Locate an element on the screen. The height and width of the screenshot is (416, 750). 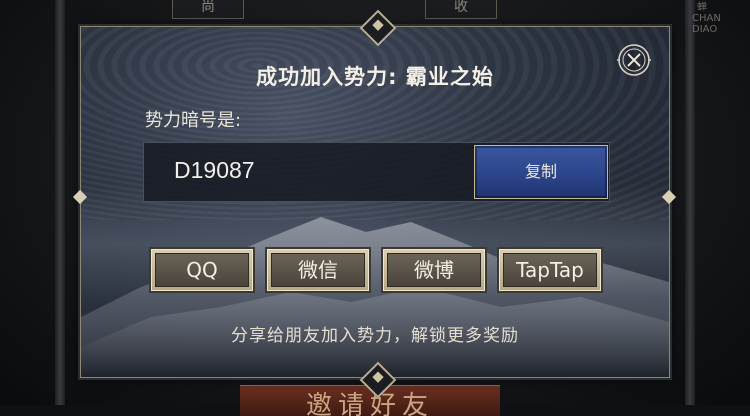
share-weibo-button: 微博 is located at coordinates (434, 270).